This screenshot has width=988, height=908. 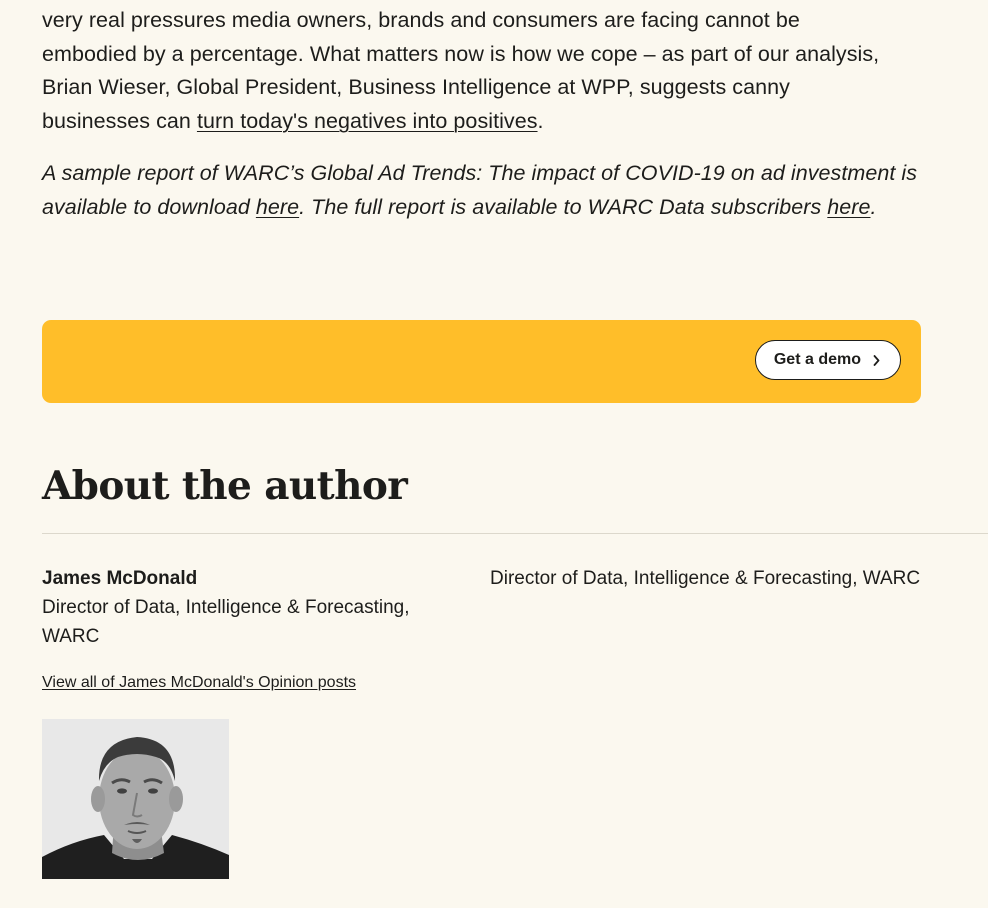 I want to click on report-text-end: ., so click(x=873, y=206).